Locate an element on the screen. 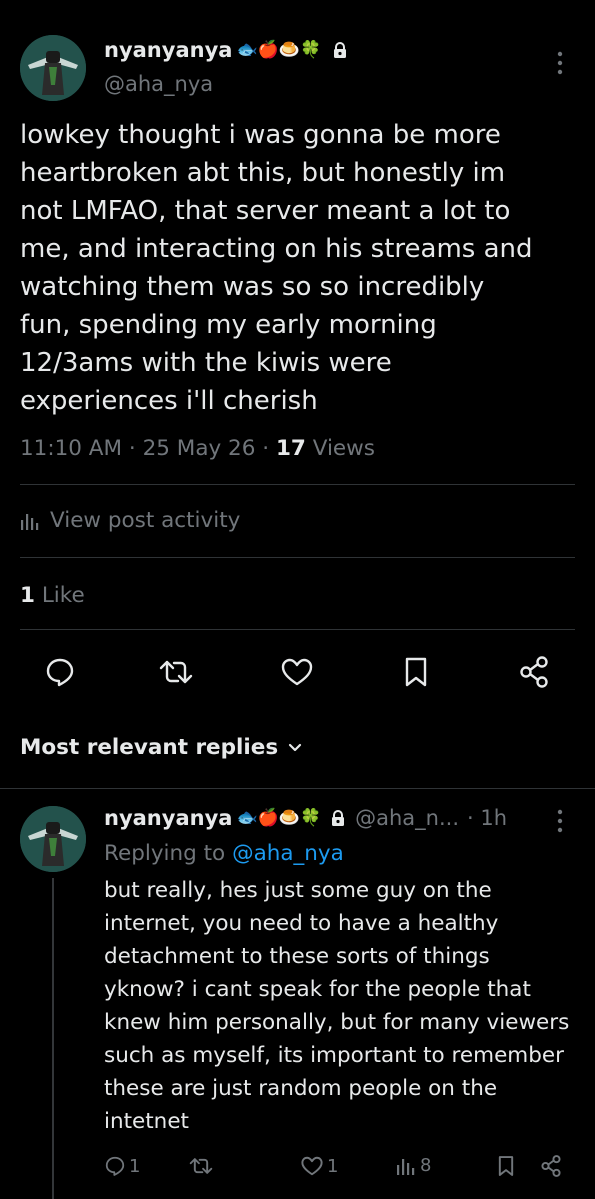 This screenshot has width=595, height=1199. thread-line is located at coordinates (53, 1038).